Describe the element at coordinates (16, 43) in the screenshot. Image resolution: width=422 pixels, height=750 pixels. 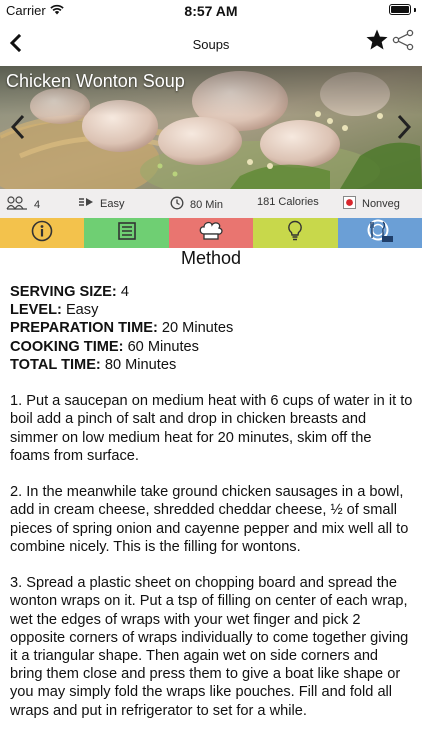
I see `back-button` at that location.